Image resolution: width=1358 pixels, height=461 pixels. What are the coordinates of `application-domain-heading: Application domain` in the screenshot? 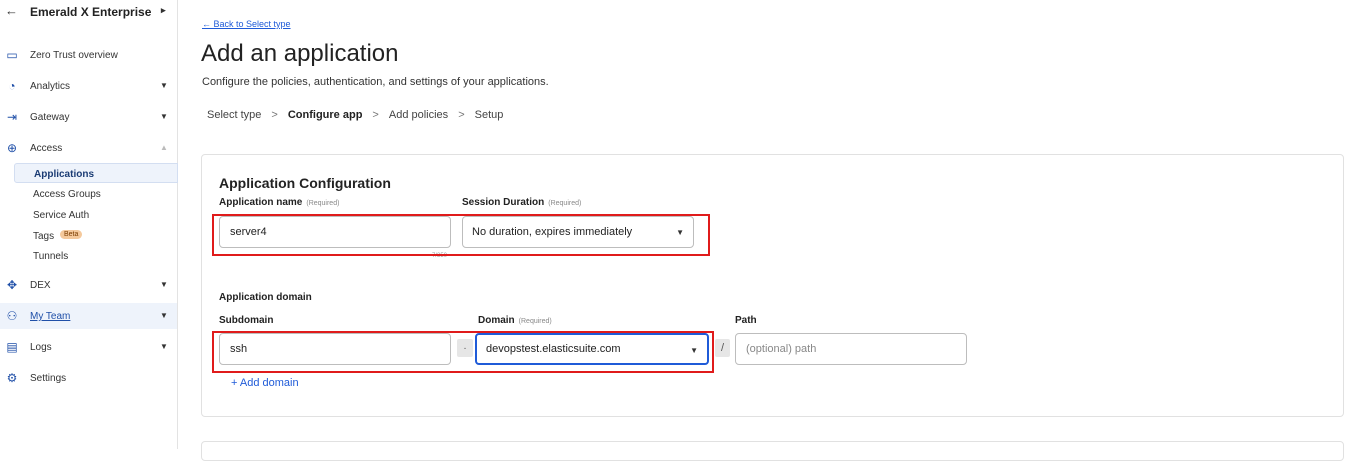 It's located at (265, 297).